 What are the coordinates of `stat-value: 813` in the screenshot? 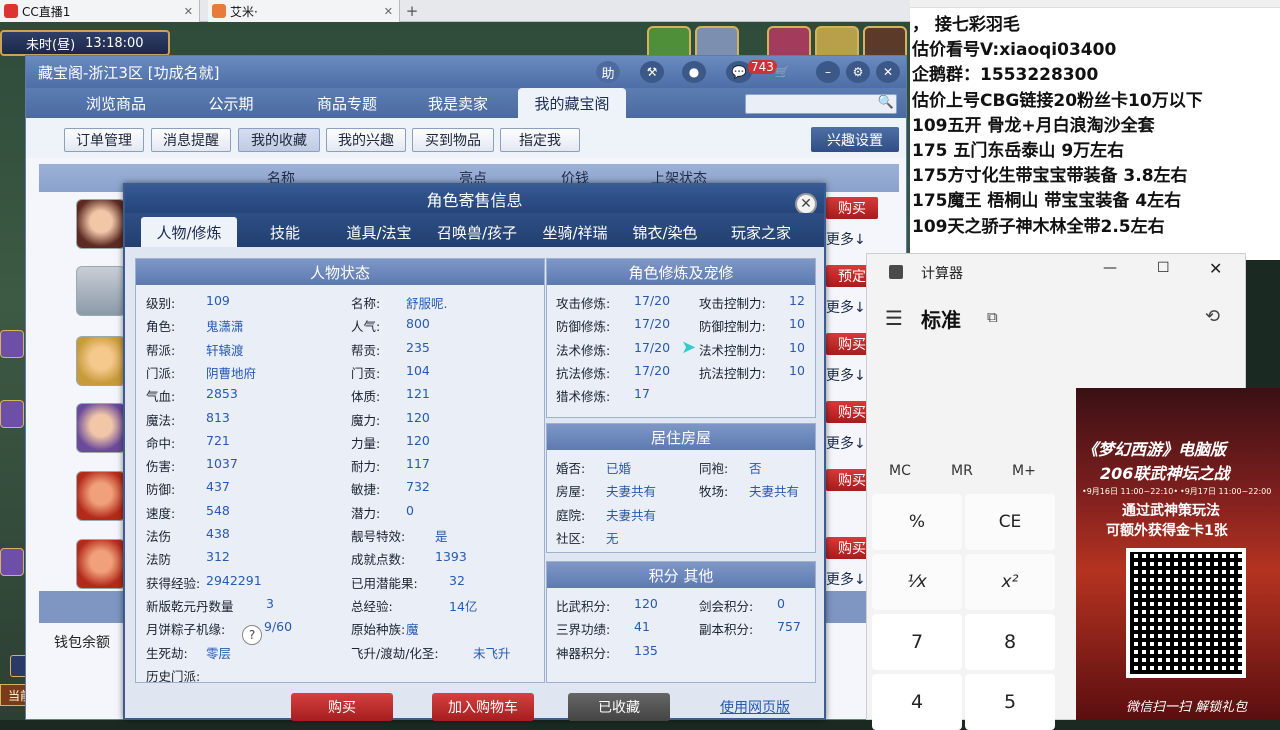 It's located at (218, 417).